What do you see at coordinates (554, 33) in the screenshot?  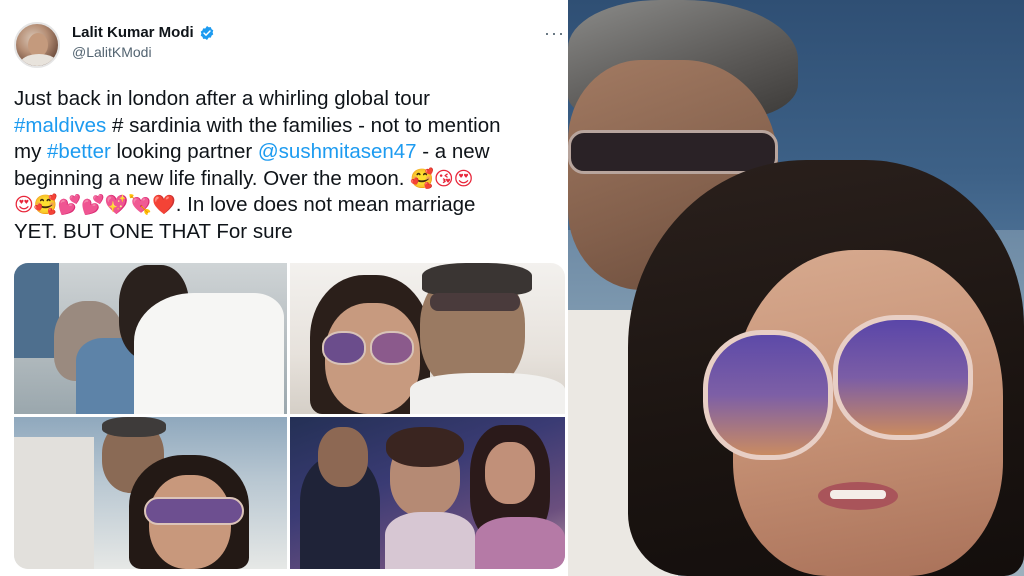 I see `more-options-icon: ···` at bounding box center [554, 33].